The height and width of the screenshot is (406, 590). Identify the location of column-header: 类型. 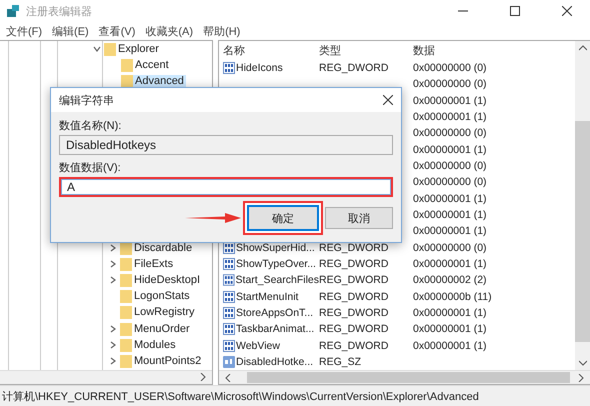
(366, 50).